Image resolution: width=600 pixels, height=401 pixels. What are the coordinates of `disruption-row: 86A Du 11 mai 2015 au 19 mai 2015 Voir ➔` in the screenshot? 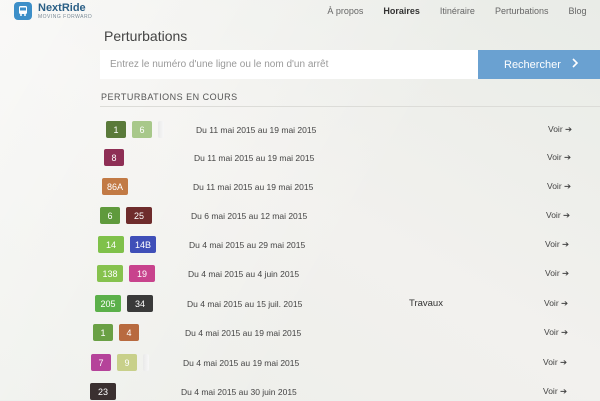 It's located at (300, 187).